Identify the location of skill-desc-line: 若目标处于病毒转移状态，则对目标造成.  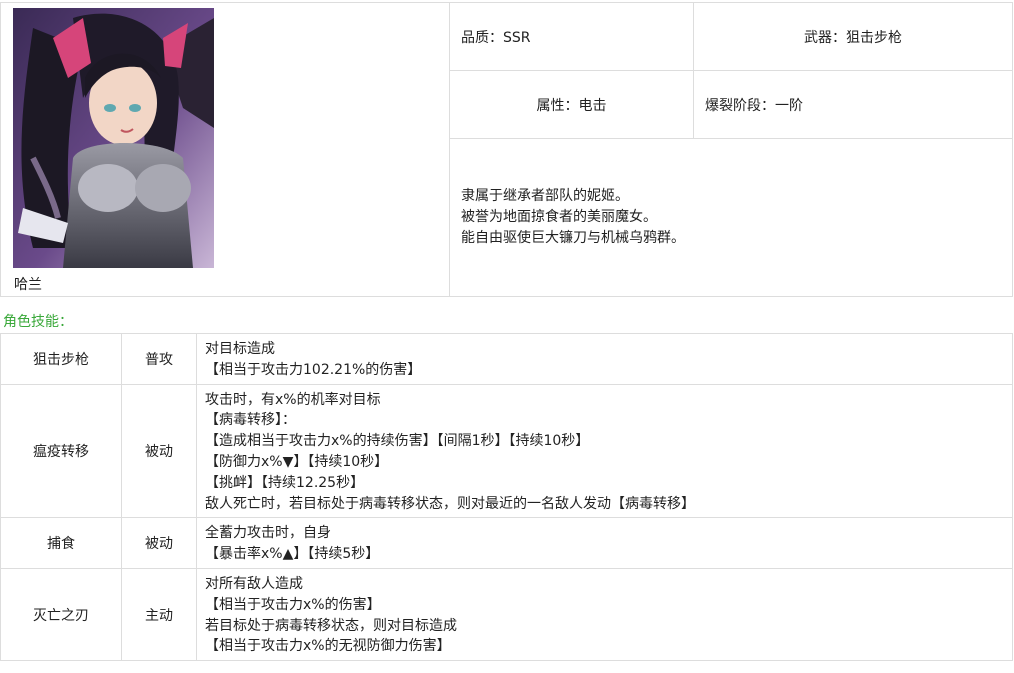
(331, 625).